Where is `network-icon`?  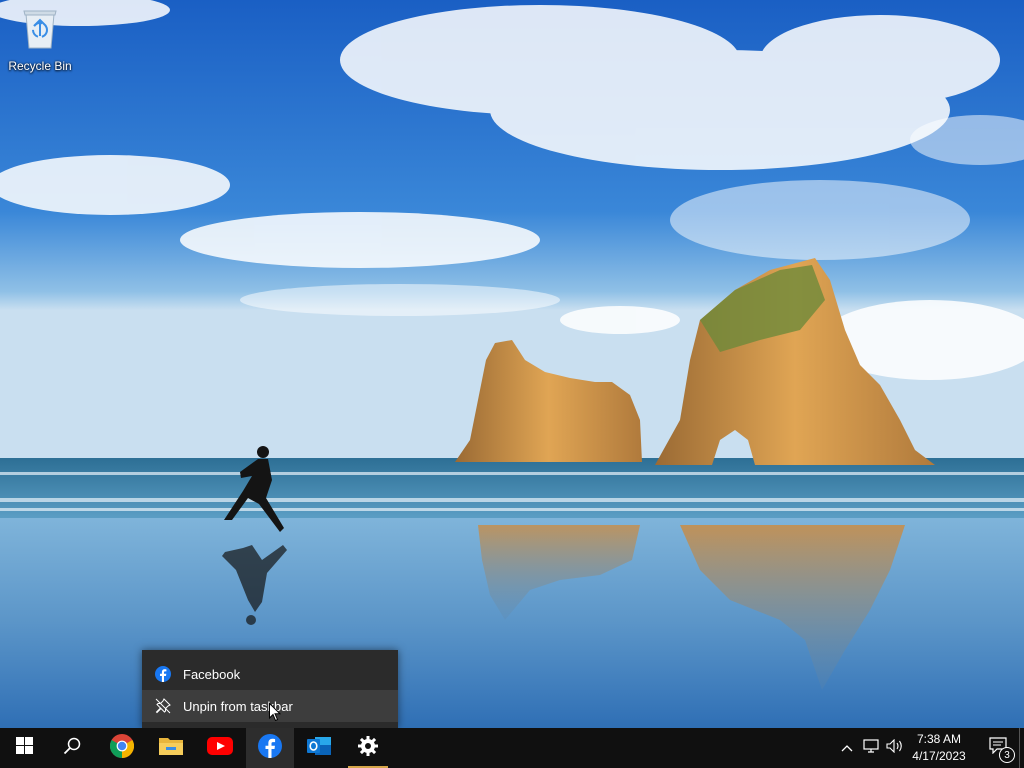
network-icon is located at coordinates (871, 748).